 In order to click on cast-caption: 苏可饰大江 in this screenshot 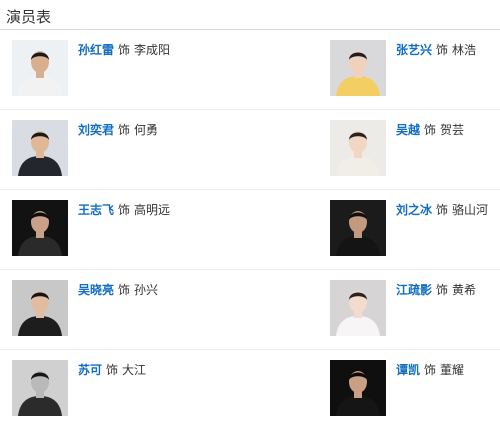, I will do `click(112, 370)`.